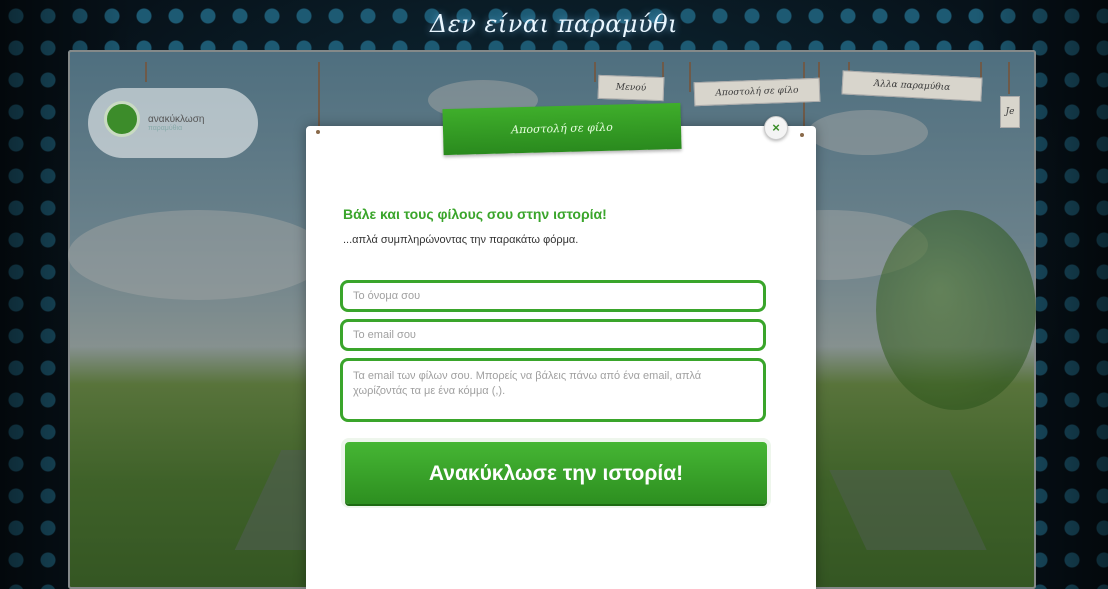 Image resolution: width=1108 pixels, height=589 pixels. I want to click on close-icon: ×, so click(776, 127).